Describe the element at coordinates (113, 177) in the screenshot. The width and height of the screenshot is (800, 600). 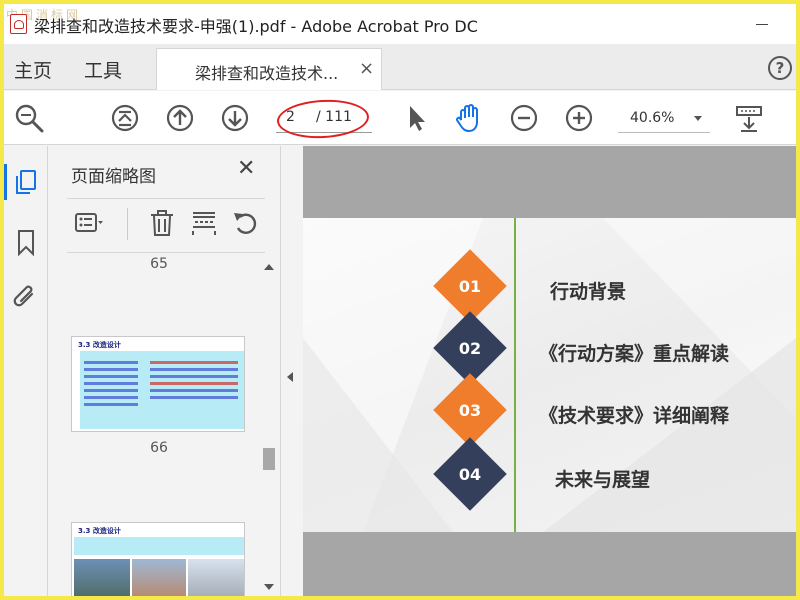
I see `panel-title: 页面缩略图` at that location.